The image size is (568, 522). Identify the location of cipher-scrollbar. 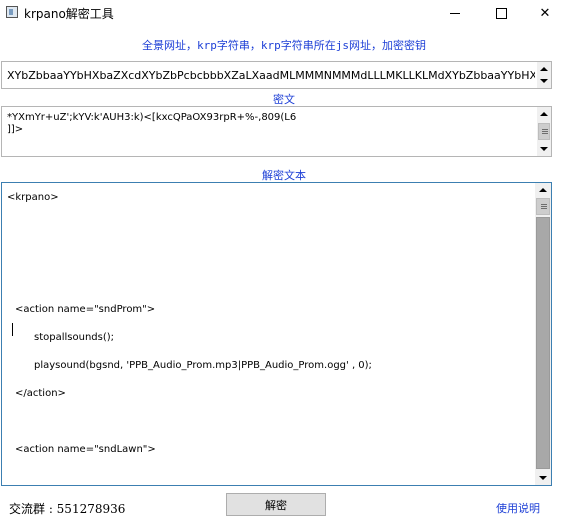
(544, 131).